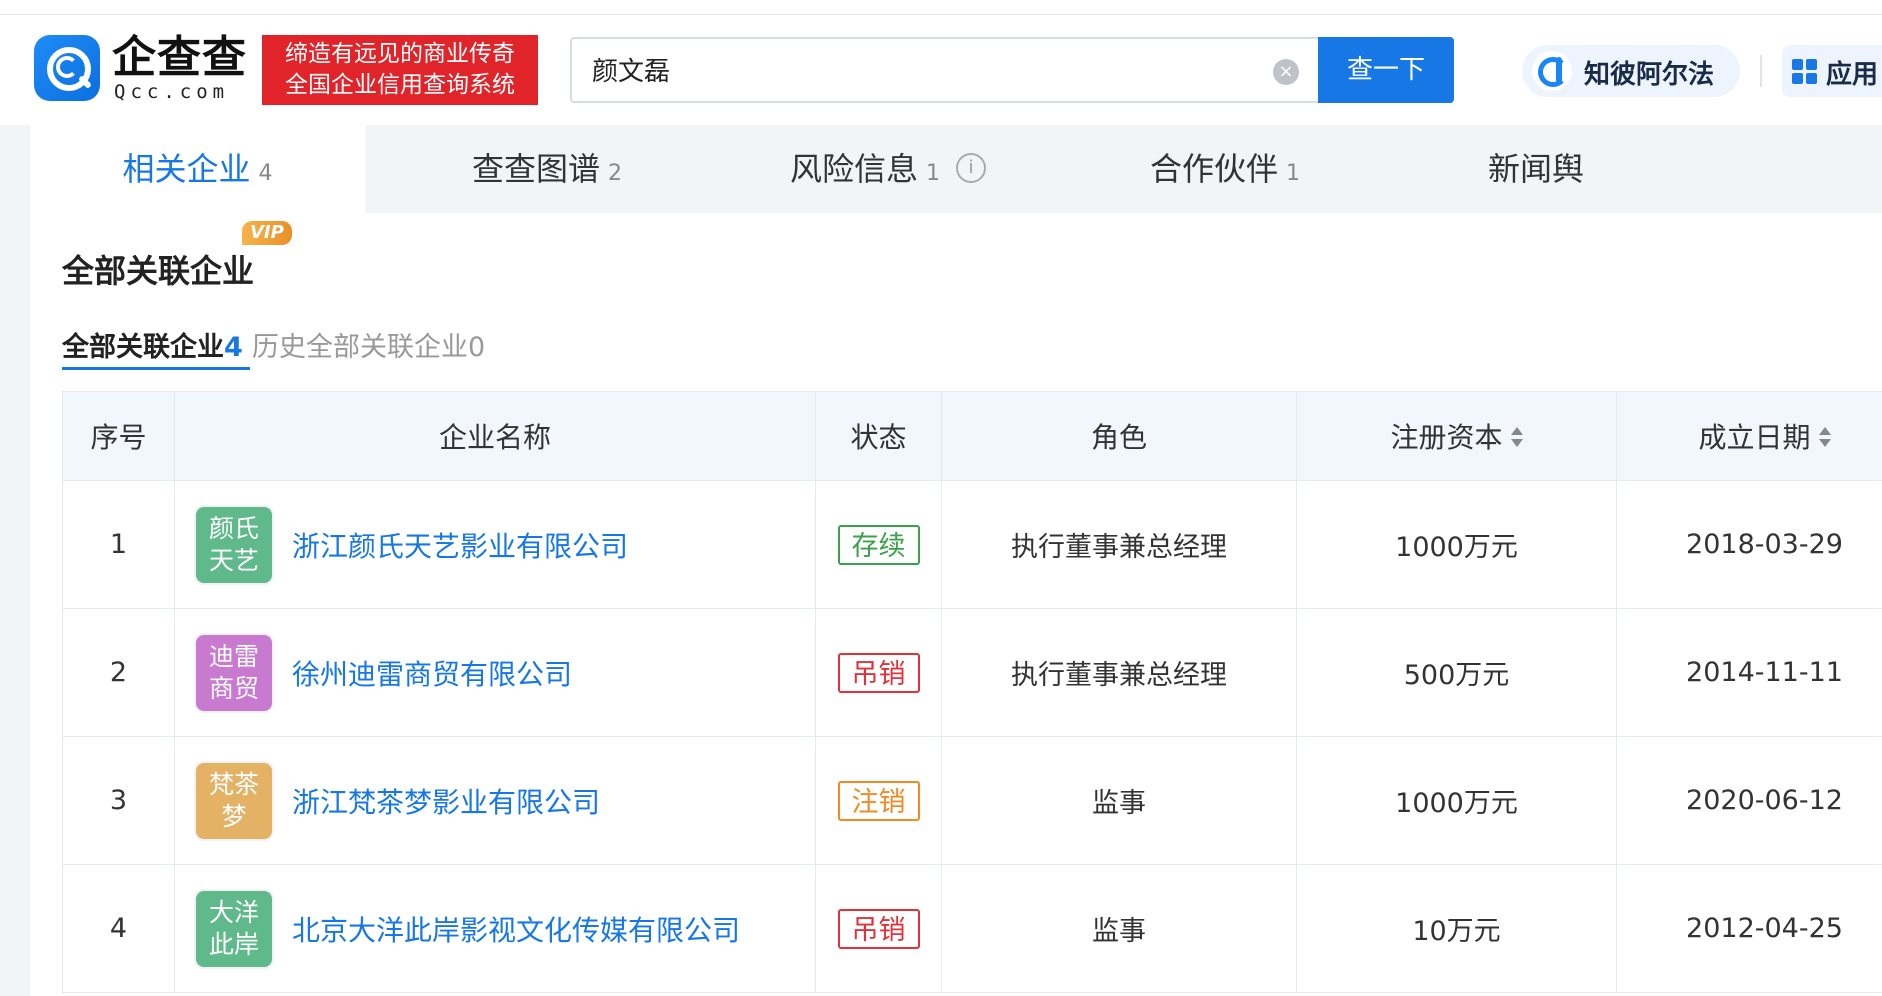 Image resolution: width=1882 pixels, height=996 pixels. Describe the element at coordinates (234, 928) in the screenshot. I see `company-logo: 大洋 此岸` at that location.